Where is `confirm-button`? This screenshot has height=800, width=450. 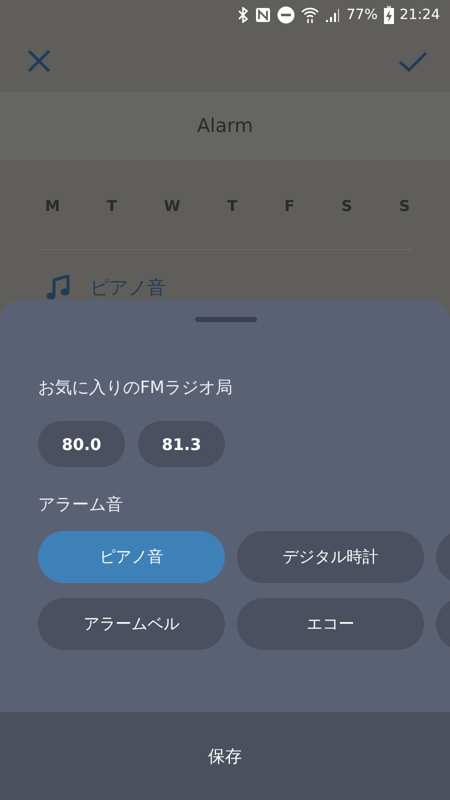
confirm-button is located at coordinates (413, 61).